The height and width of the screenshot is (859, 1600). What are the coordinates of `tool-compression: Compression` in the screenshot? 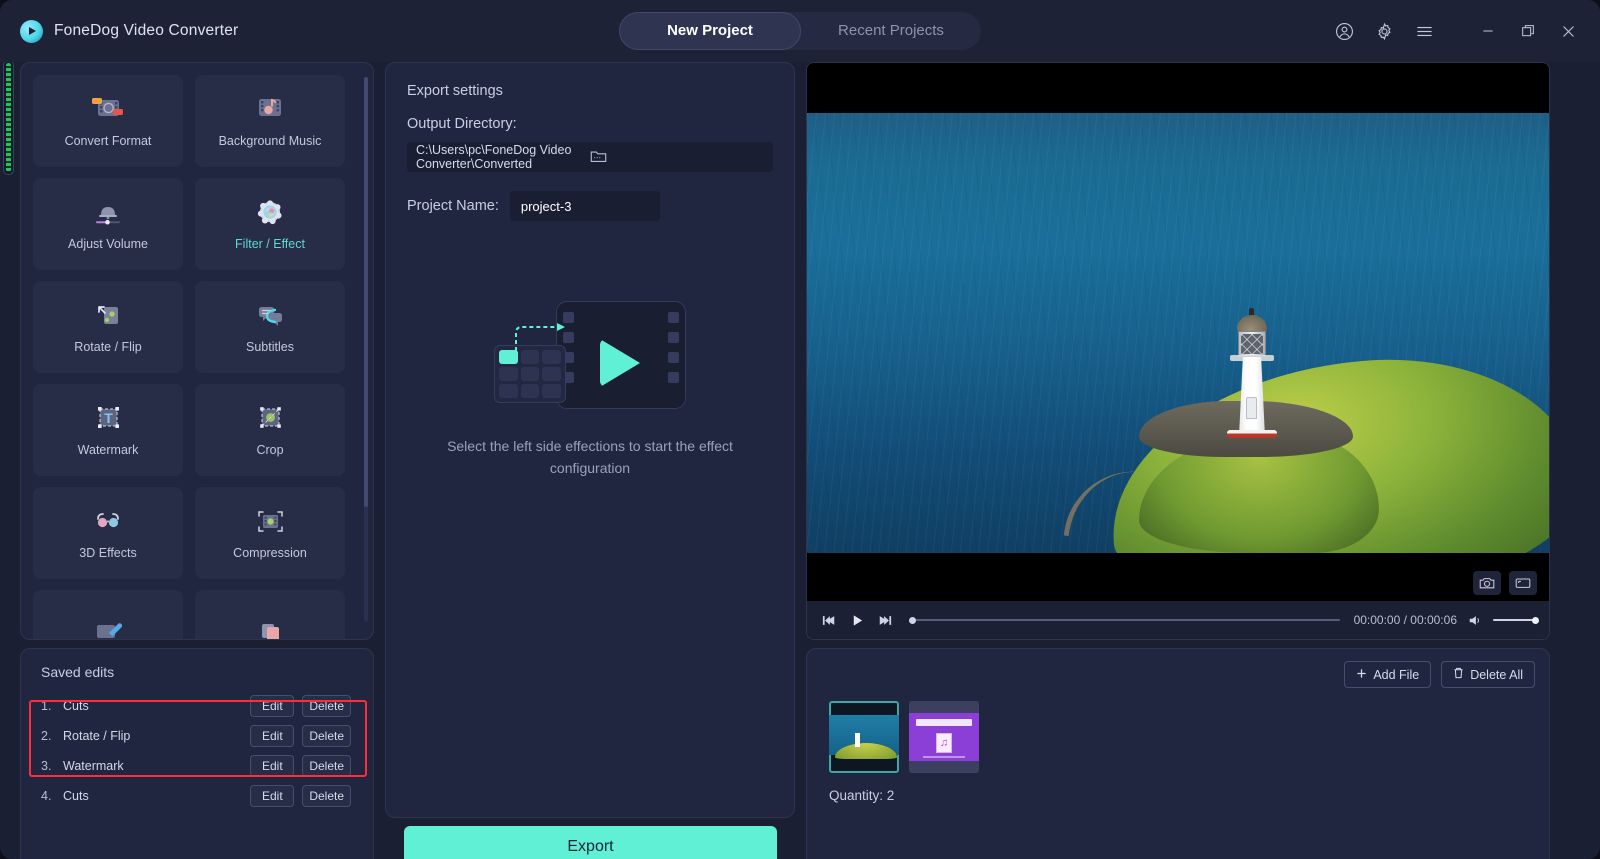 It's located at (270, 533).